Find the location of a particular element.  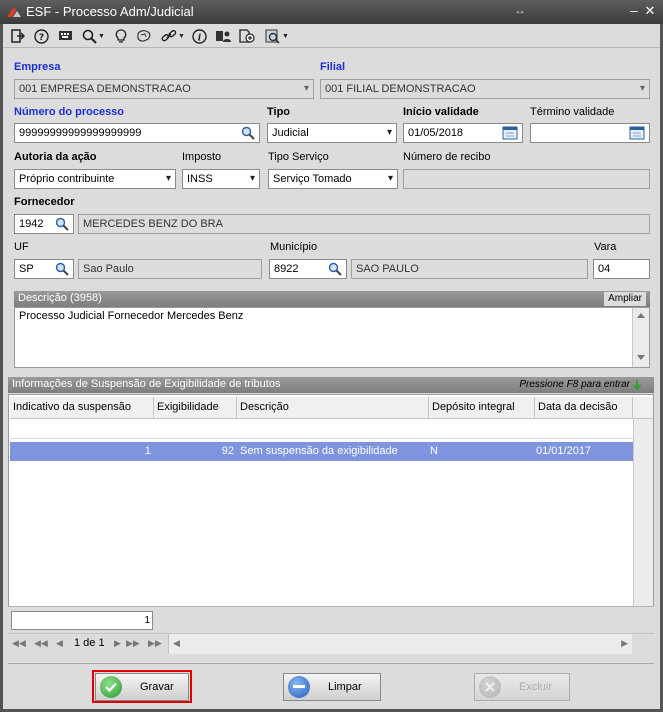

scroll-right-icon: ▶ is located at coordinates (624, 643).